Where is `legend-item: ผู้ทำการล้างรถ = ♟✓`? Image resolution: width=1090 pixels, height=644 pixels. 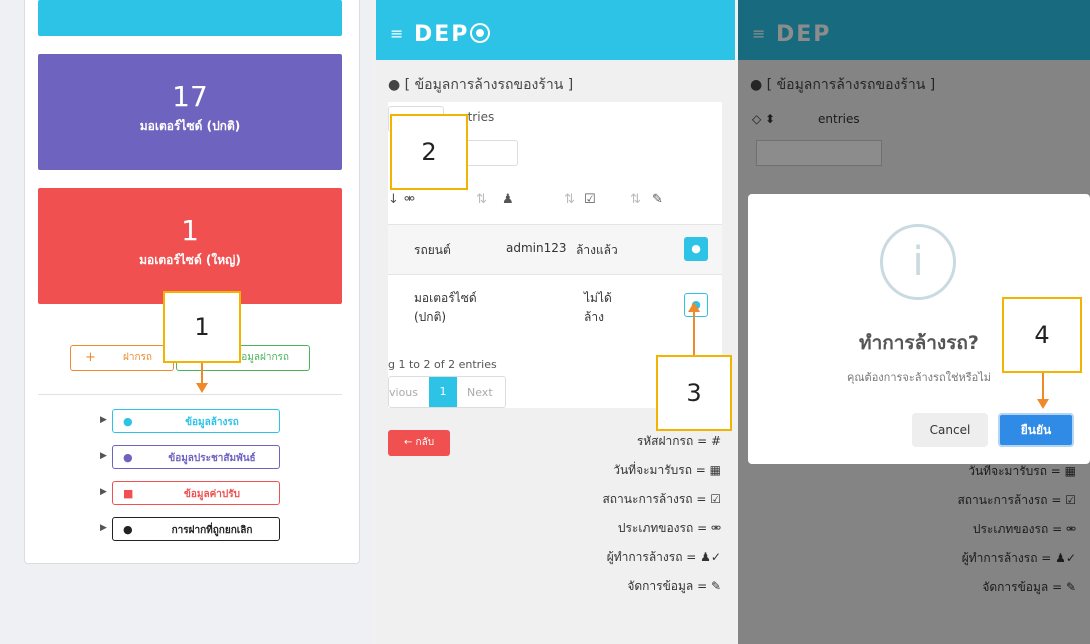
legend-item: ผู้ทำการล้างรถ = ♟✓ is located at coordinates (663, 557).